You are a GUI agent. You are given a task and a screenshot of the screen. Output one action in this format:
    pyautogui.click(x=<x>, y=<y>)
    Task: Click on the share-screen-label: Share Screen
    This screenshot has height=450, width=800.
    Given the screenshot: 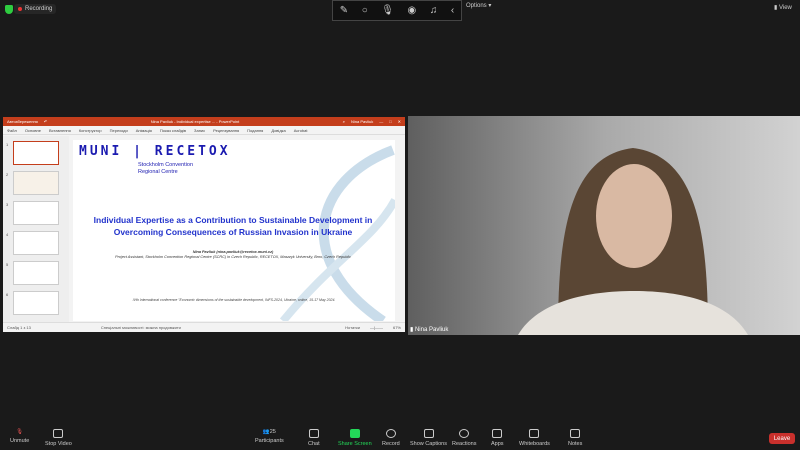 What is the action you would take?
    pyautogui.click(x=355, y=444)
    